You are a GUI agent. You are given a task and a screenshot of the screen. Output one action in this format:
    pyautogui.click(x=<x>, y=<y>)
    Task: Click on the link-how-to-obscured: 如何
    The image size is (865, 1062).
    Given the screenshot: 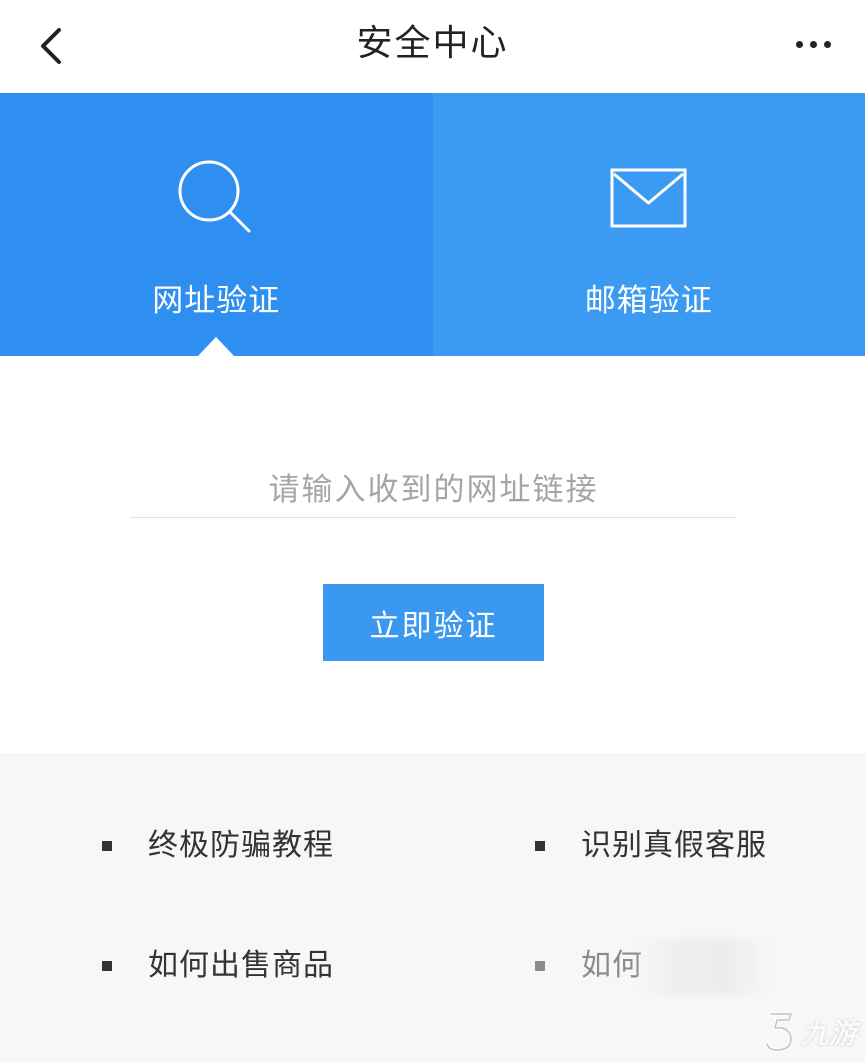 What is the action you would take?
    pyautogui.click(x=589, y=966)
    